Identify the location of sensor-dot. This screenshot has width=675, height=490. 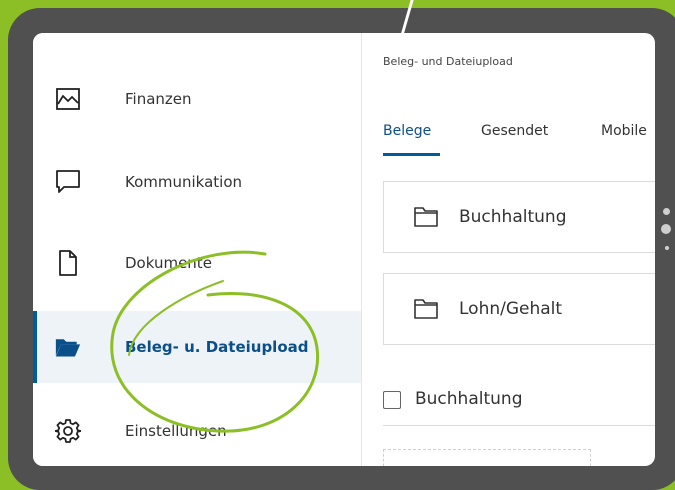
(667, 248).